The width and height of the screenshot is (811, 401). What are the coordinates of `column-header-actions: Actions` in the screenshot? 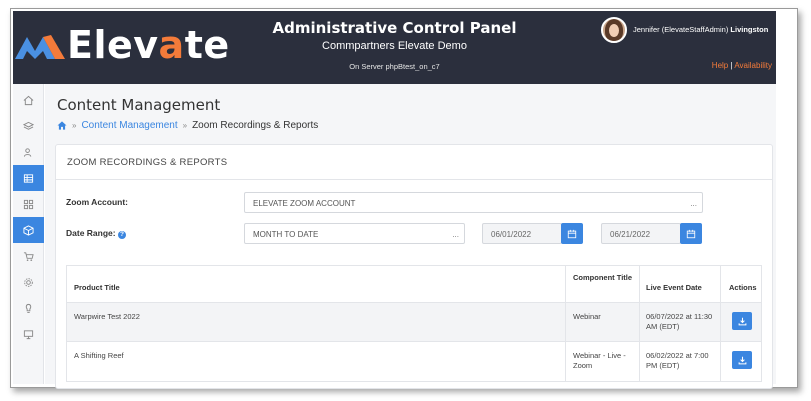 It's located at (743, 287).